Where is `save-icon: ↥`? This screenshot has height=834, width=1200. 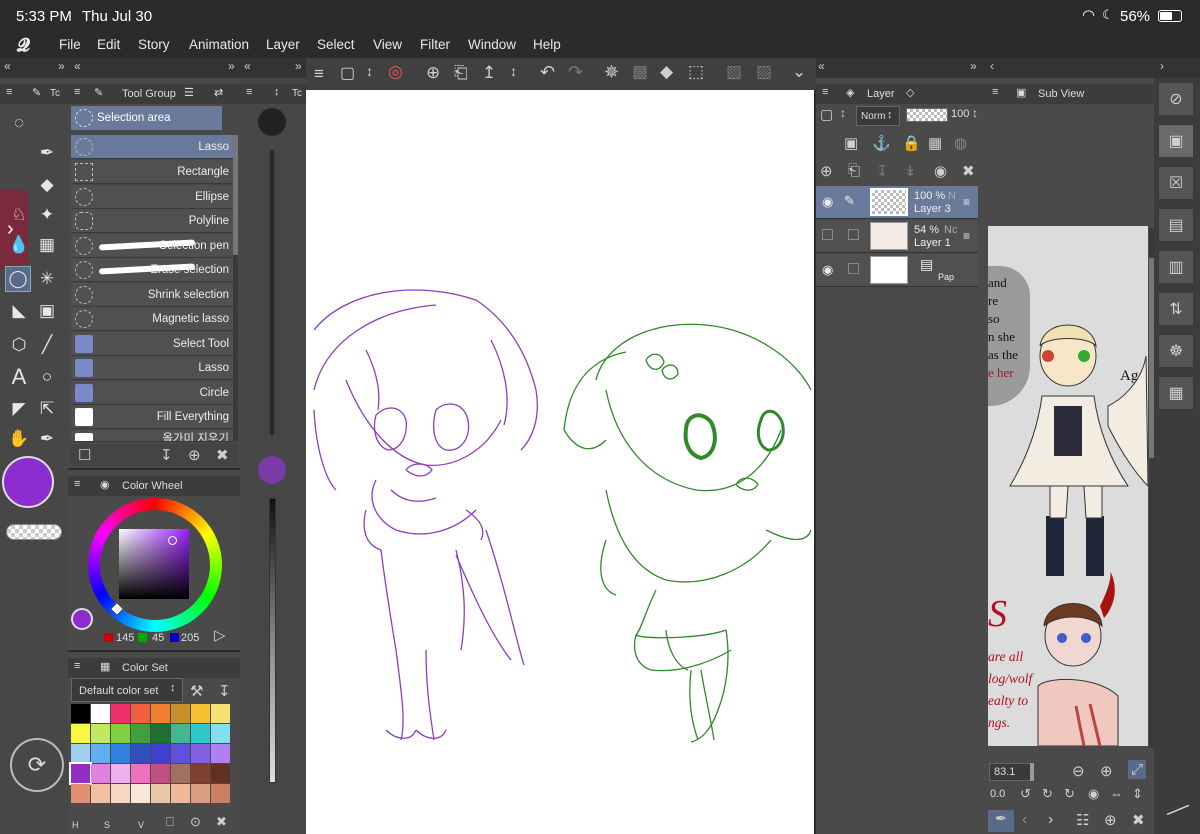 save-icon: ↥ is located at coordinates (489, 73).